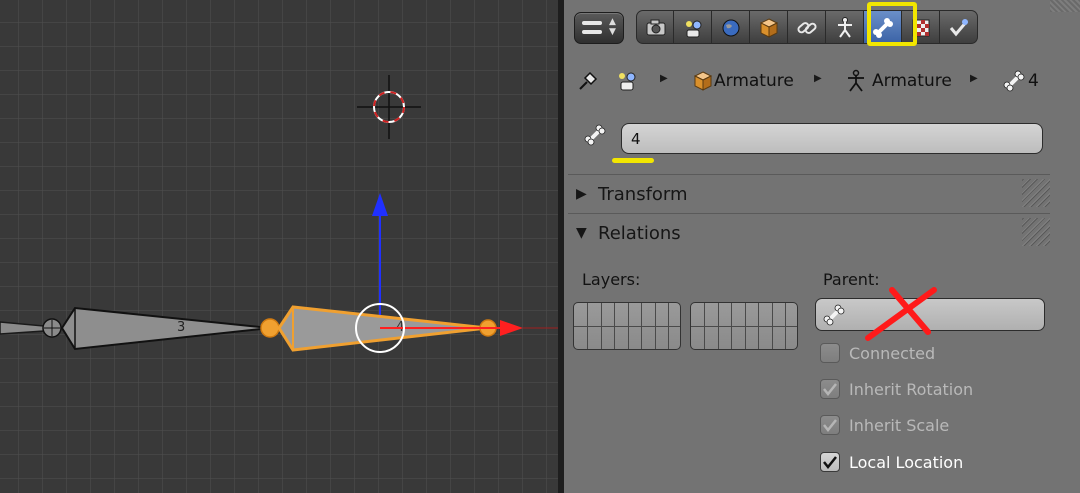 The width and height of the screenshot is (1080, 493). What do you see at coordinates (703, 81) in the screenshot?
I see `object-cube-icon` at bounding box center [703, 81].